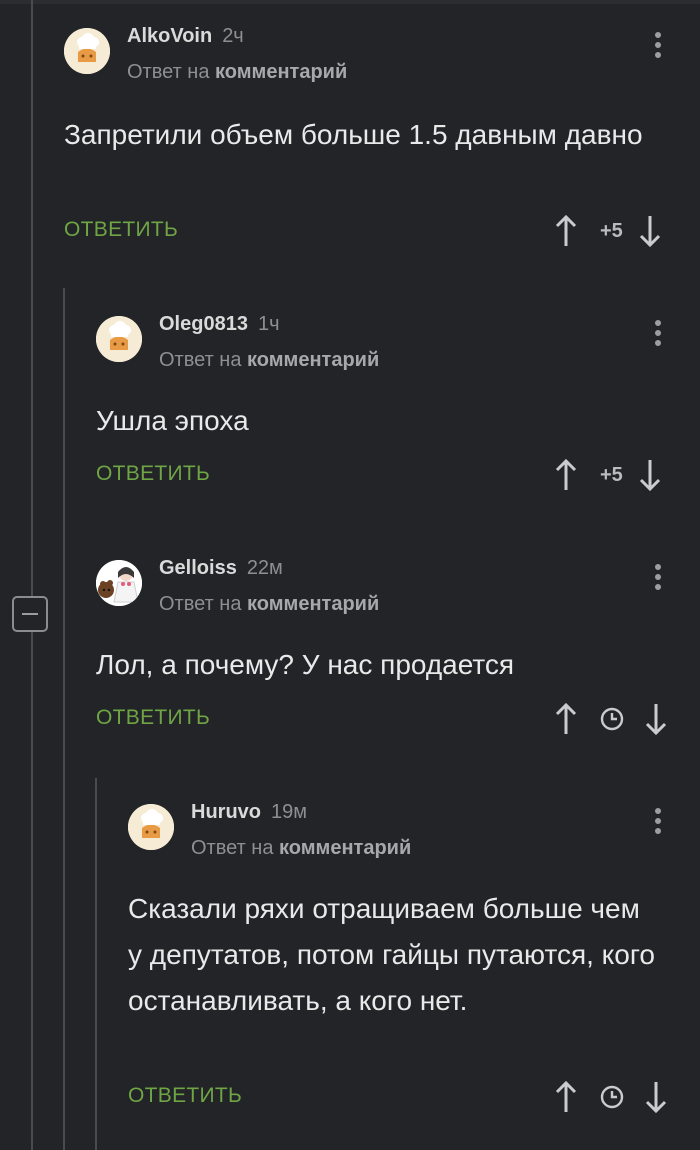 The image size is (700, 1150). I want to click on comment-time: 2ч, so click(233, 36).